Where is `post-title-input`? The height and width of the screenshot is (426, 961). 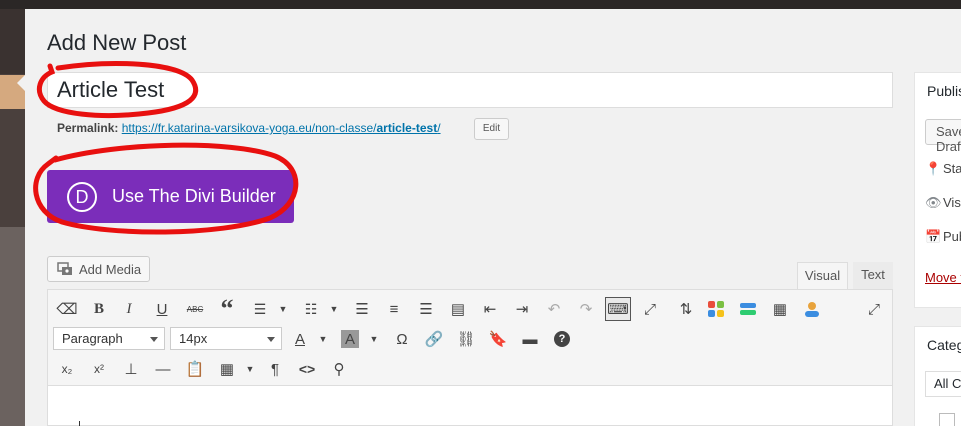 post-title-input is located at coordinates (470, 90).